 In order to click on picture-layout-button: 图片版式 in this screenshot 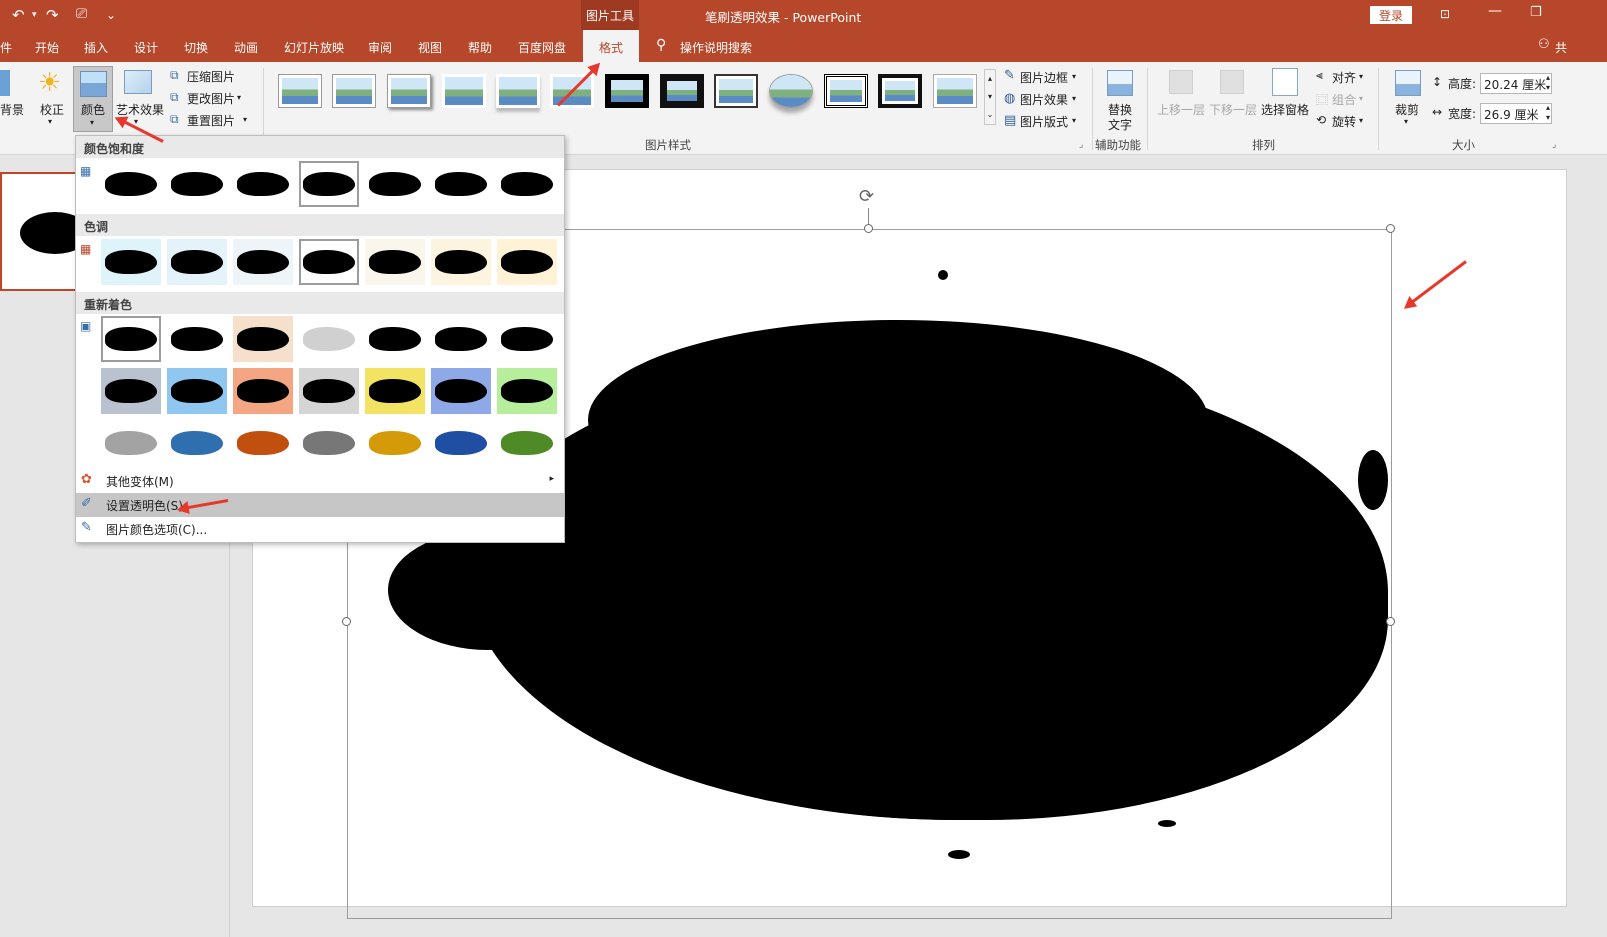, I will do `click(1044, 121)`.